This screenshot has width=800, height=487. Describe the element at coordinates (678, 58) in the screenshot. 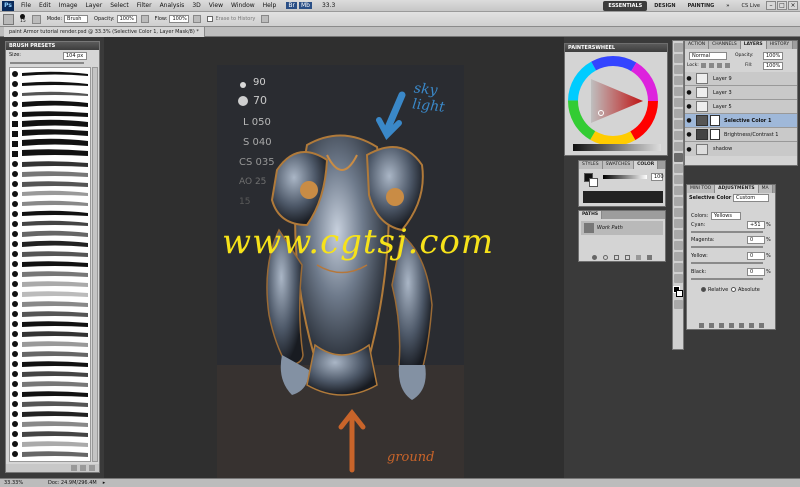

I see `marquee-tool-icon` at that location.